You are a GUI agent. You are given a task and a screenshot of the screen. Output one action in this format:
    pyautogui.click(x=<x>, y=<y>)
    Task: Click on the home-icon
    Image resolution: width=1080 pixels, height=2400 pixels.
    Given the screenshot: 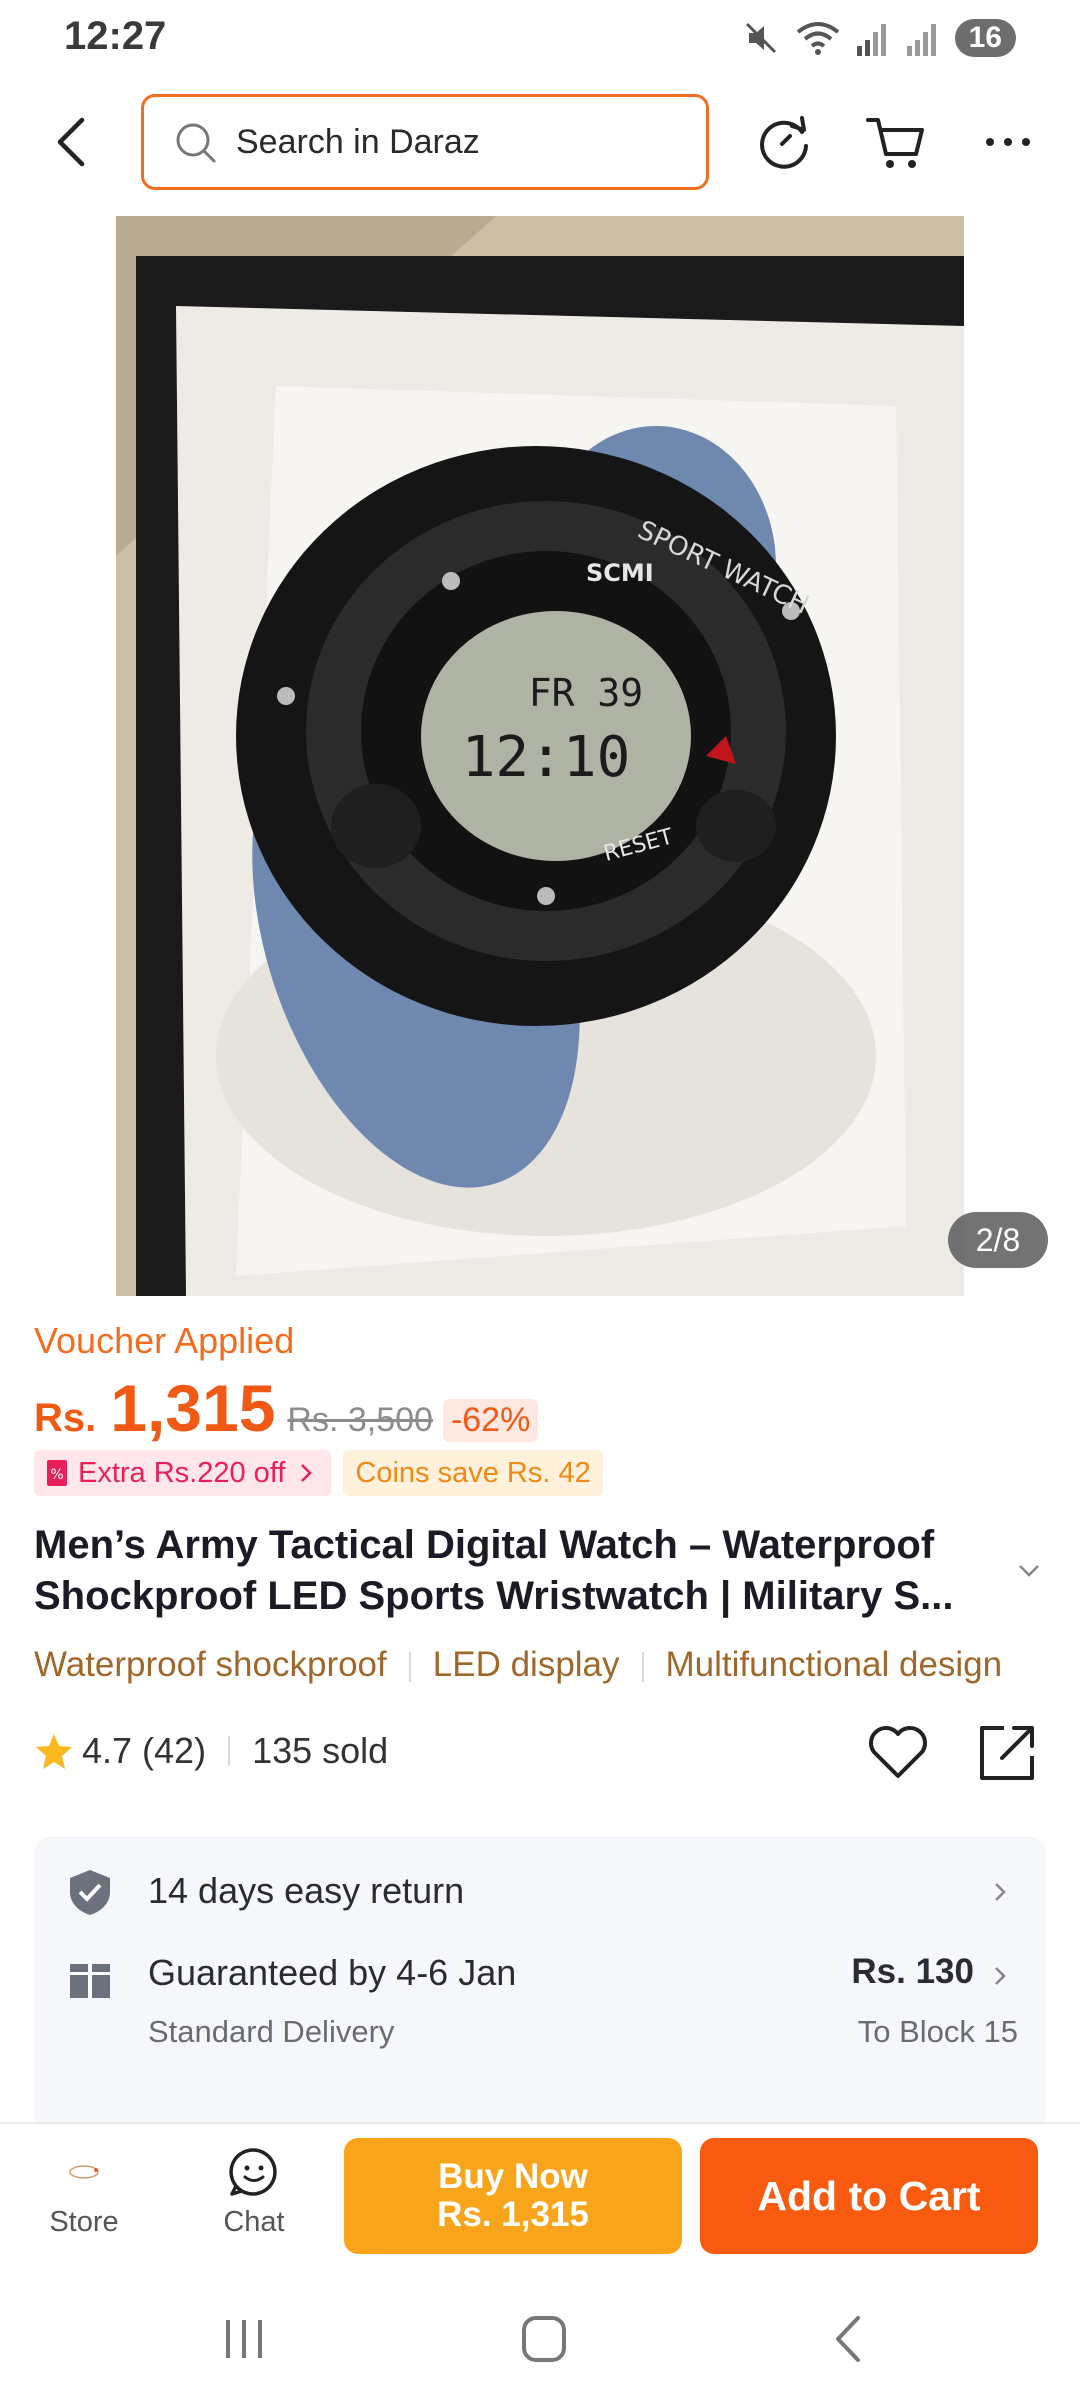 What is the action you would take?
    pyautogui.click(x=544, y=2339)
    